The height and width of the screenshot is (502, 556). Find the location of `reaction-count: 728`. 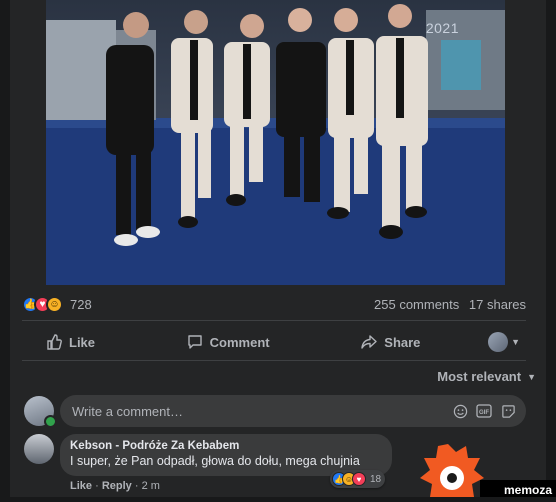

reaction-count: 728 is located at coordinates (81, 304).